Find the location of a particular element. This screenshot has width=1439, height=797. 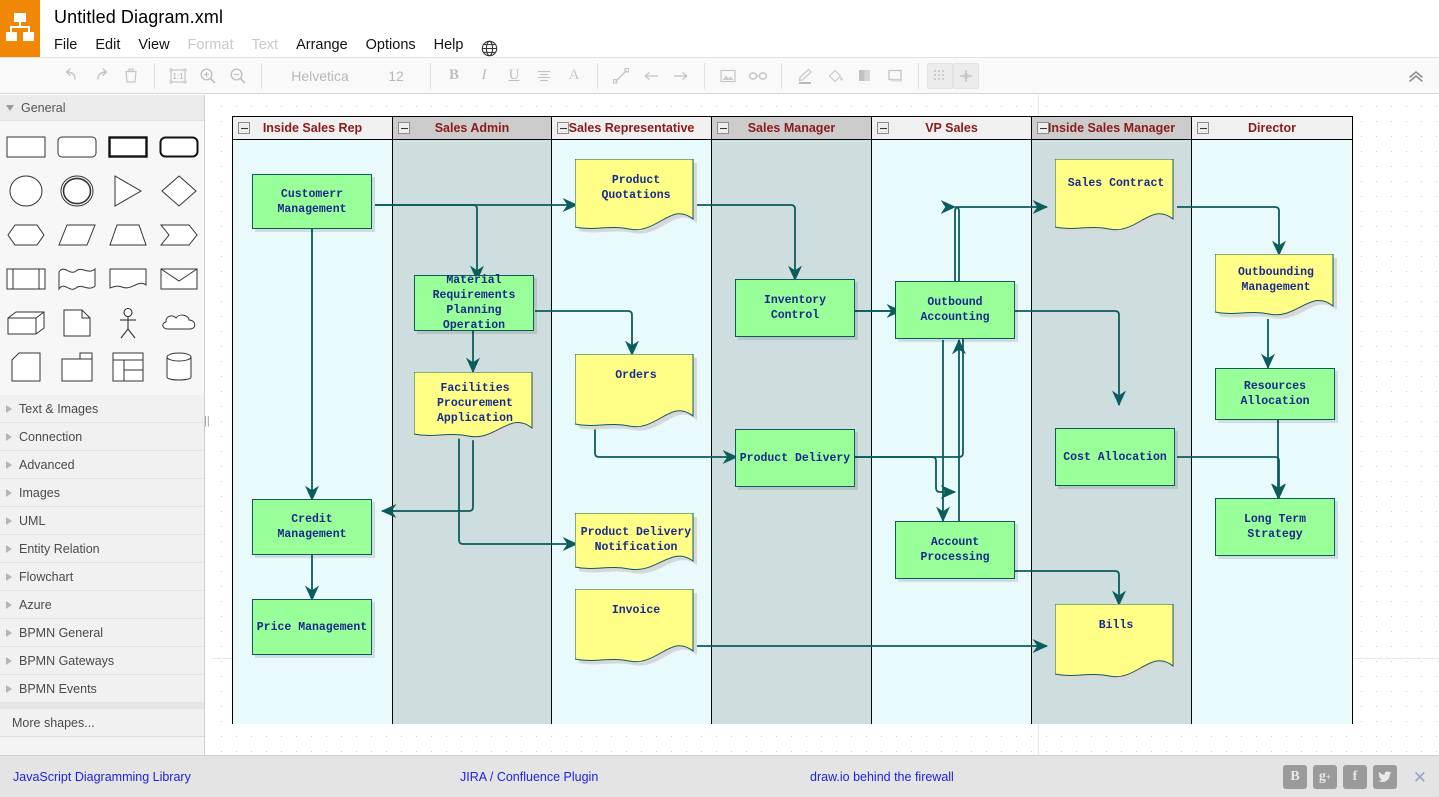

collapse-toolbar-button is located at coordinates (1416, 77).